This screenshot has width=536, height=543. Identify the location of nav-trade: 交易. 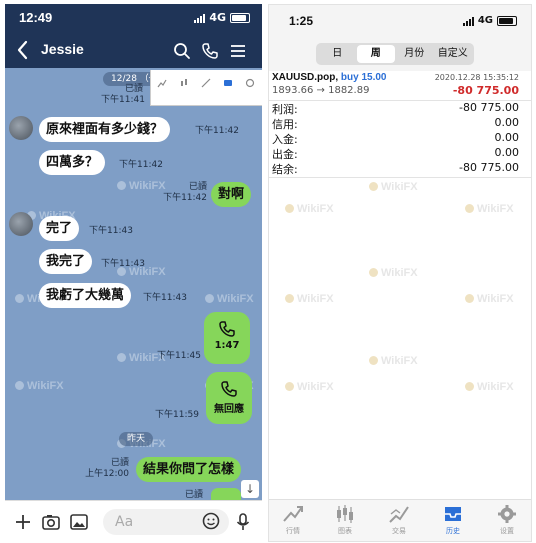
(399, 520).